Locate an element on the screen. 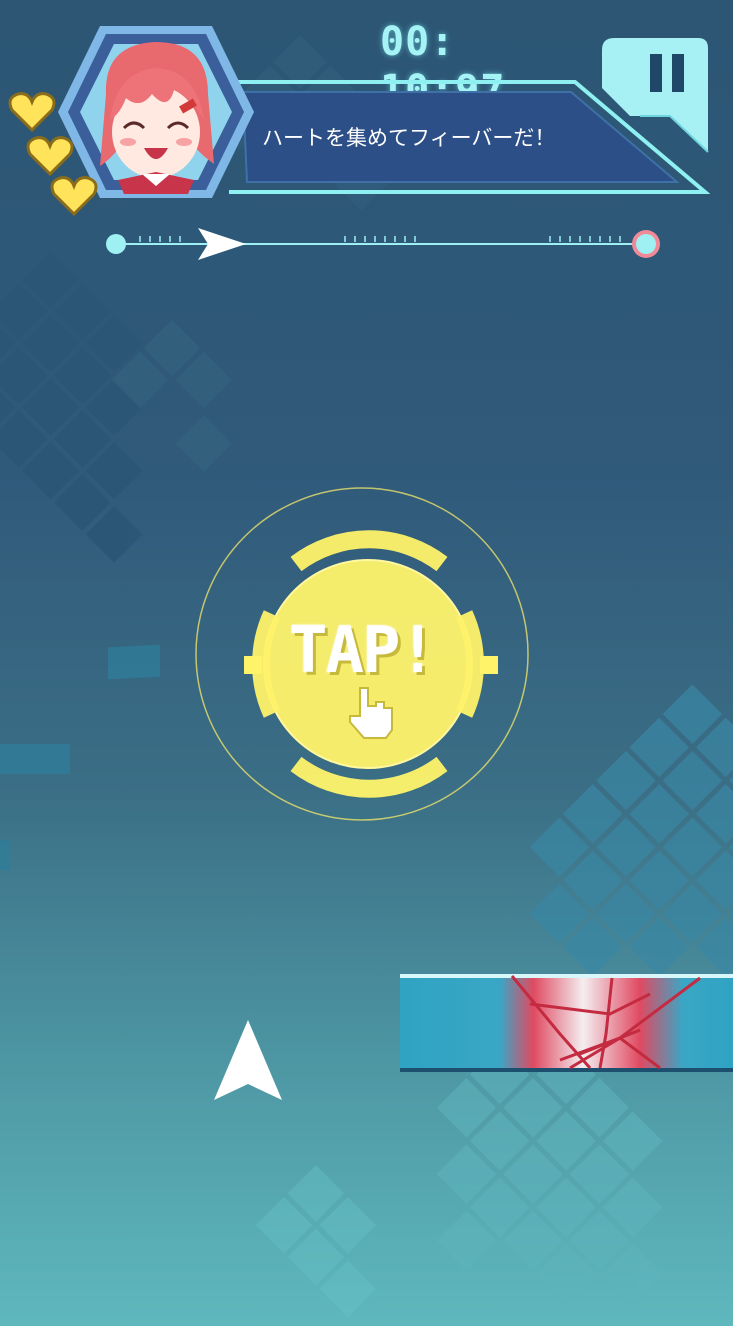  elapsed-timer: 00: 10:97 is located at coordinates (443, 66).